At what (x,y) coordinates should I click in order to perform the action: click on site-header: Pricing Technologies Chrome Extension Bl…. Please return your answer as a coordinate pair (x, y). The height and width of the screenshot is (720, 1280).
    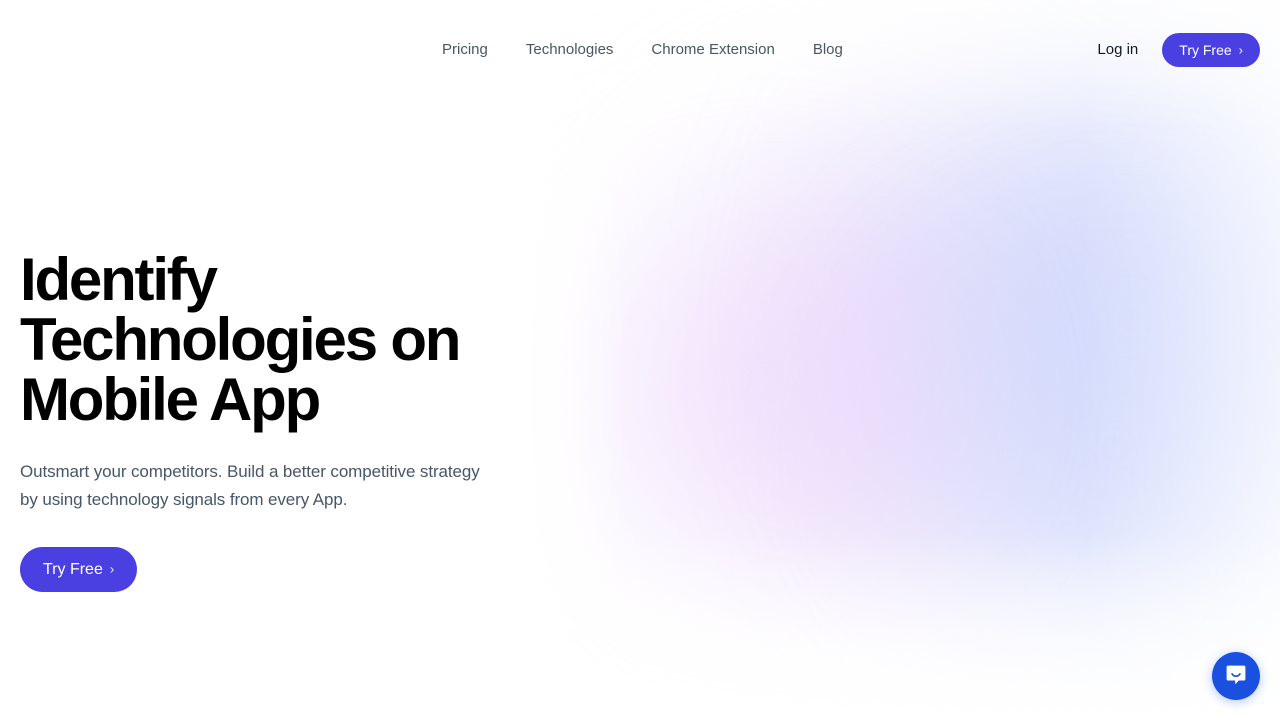
    Looking at the image, I should click on (640, 50).